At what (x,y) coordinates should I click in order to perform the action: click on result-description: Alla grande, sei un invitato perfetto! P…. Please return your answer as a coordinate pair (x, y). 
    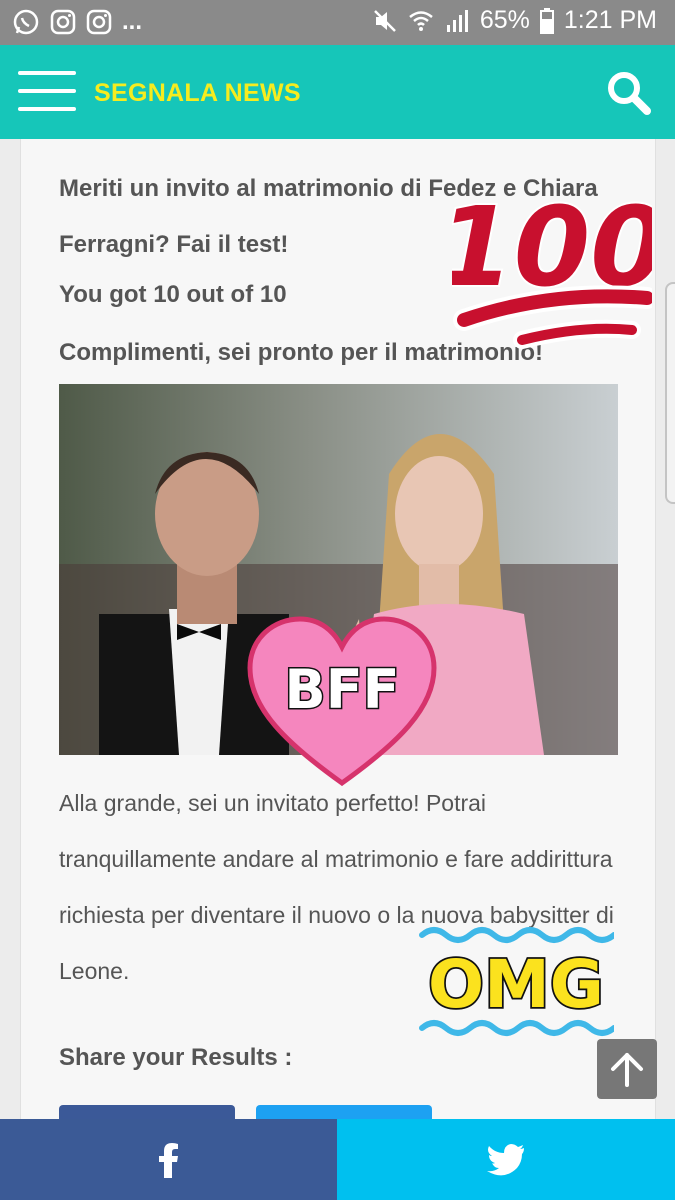
    Looking at the image, I should click on (336, 887).